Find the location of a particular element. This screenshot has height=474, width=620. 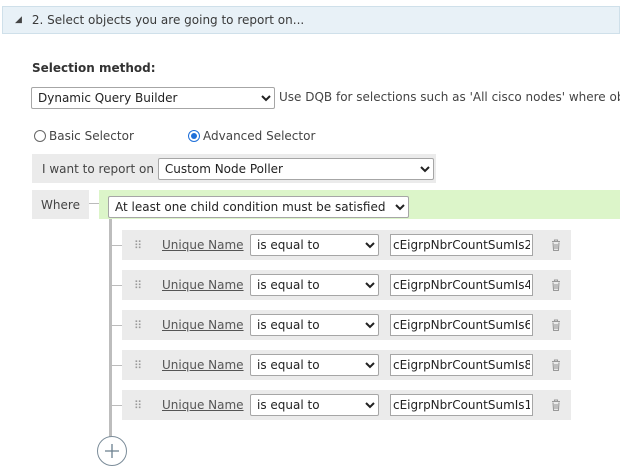

advanced-selector-label: Advanced Selector is located at coordinates (259, 136).